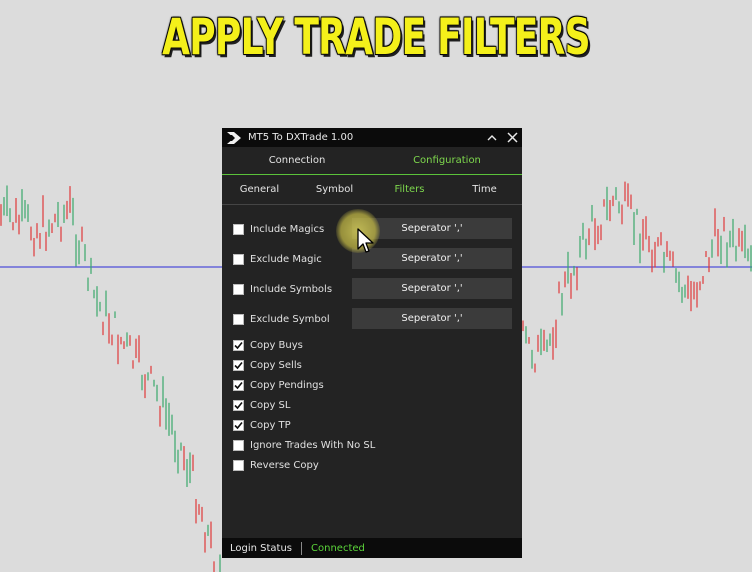 The width and height of the screenshot is (752, 572). What do you see at coordinates (409, 189) in the screenshot?
I see `tab-filters: Filters` at bounding box center [409, 189].